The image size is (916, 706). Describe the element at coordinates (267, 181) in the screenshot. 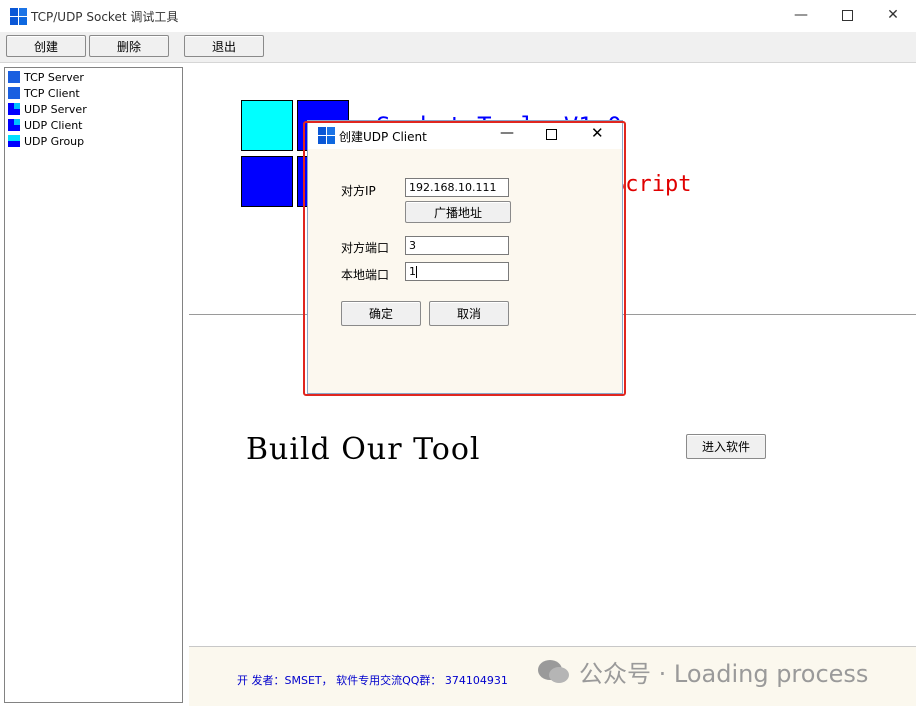

I see `logo-square-blue` at that location.